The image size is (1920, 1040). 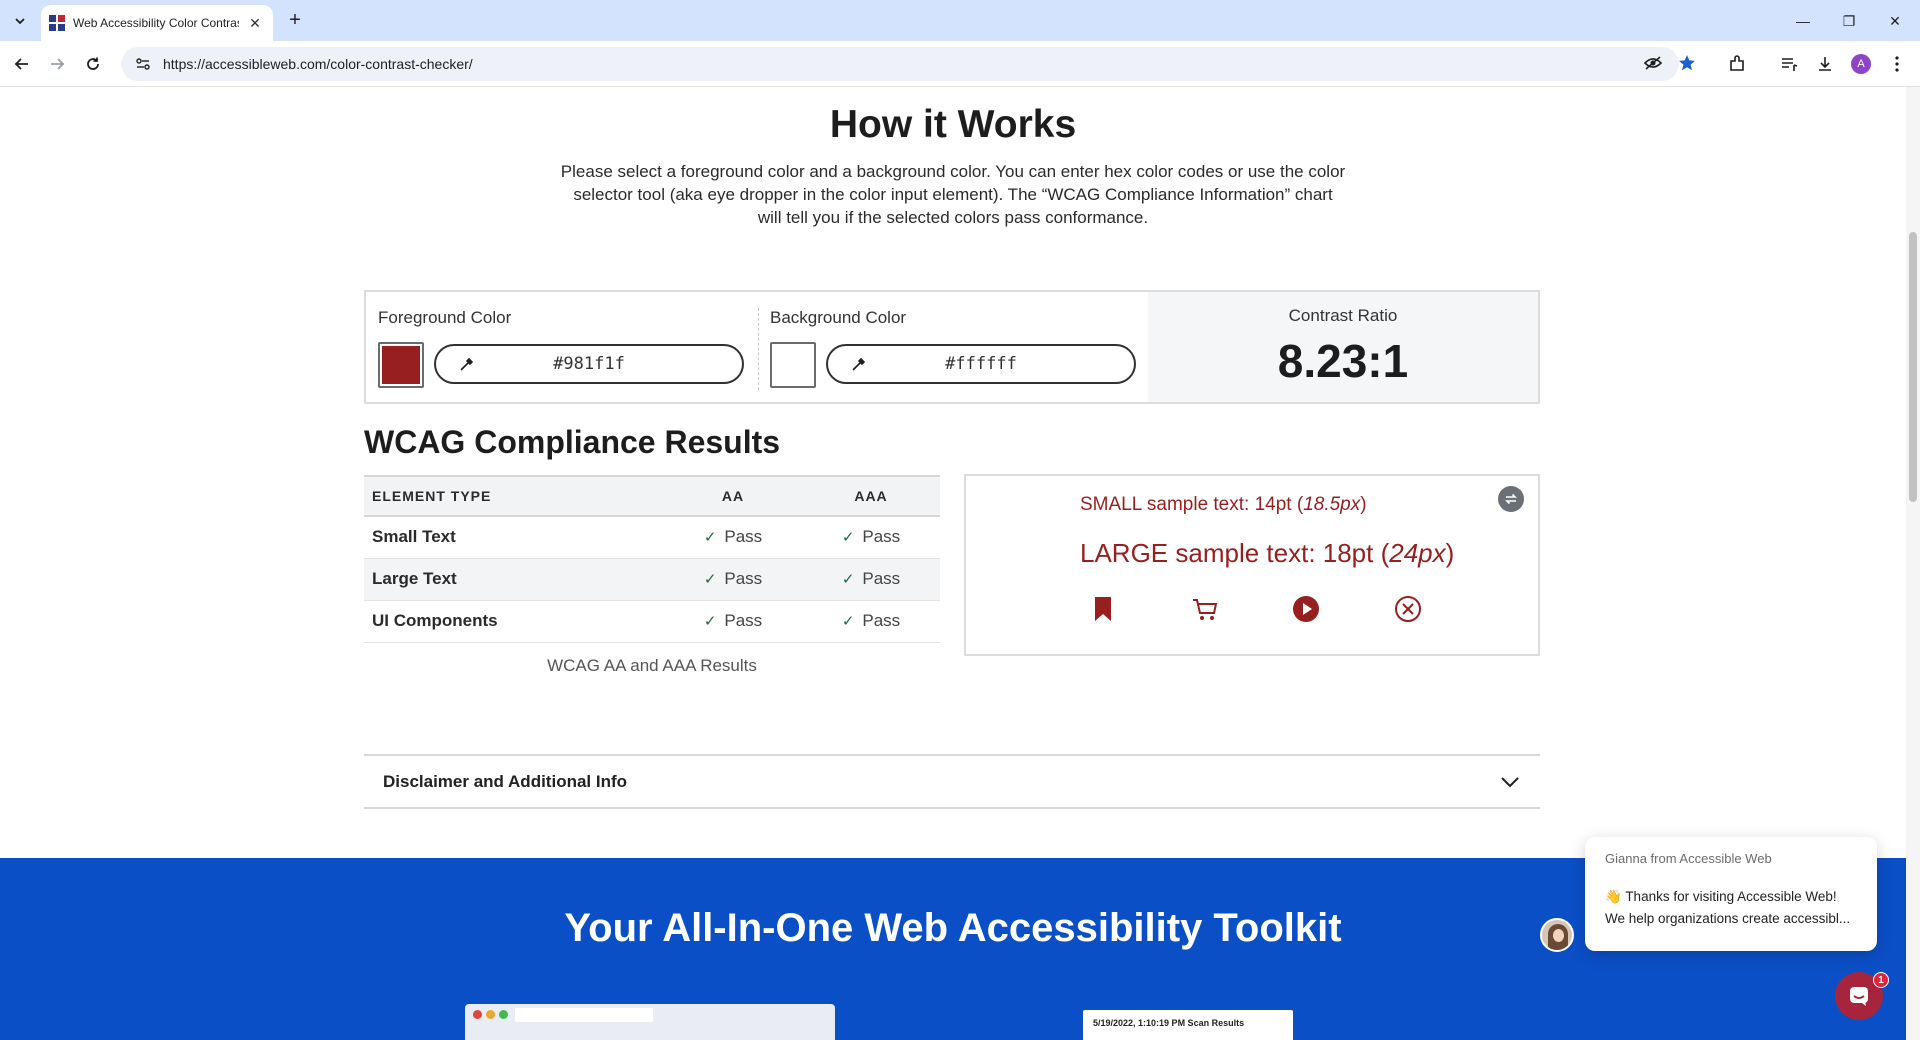 I want to click on download-icon, so click(x=1825, y=64).